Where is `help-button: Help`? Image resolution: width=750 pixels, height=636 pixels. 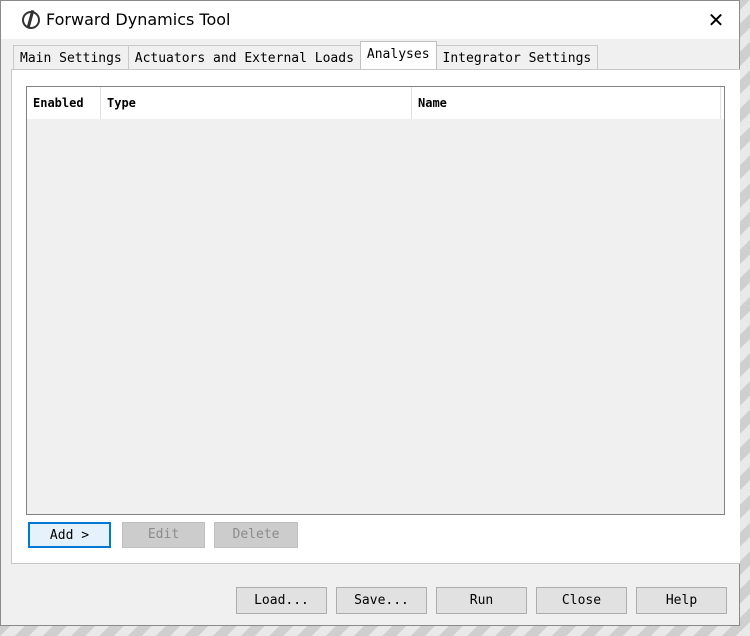 help-button: Help is located at coordinates (681, 600).